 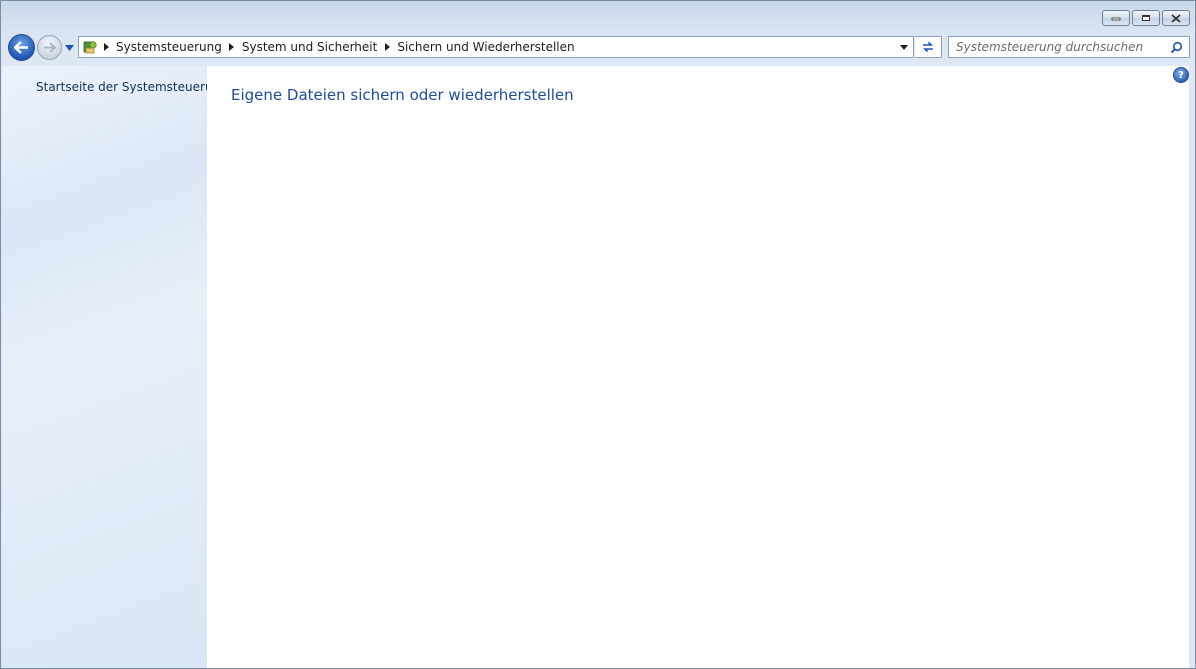 I want to click on back-arrow-icon, so click(x=21, y=47).